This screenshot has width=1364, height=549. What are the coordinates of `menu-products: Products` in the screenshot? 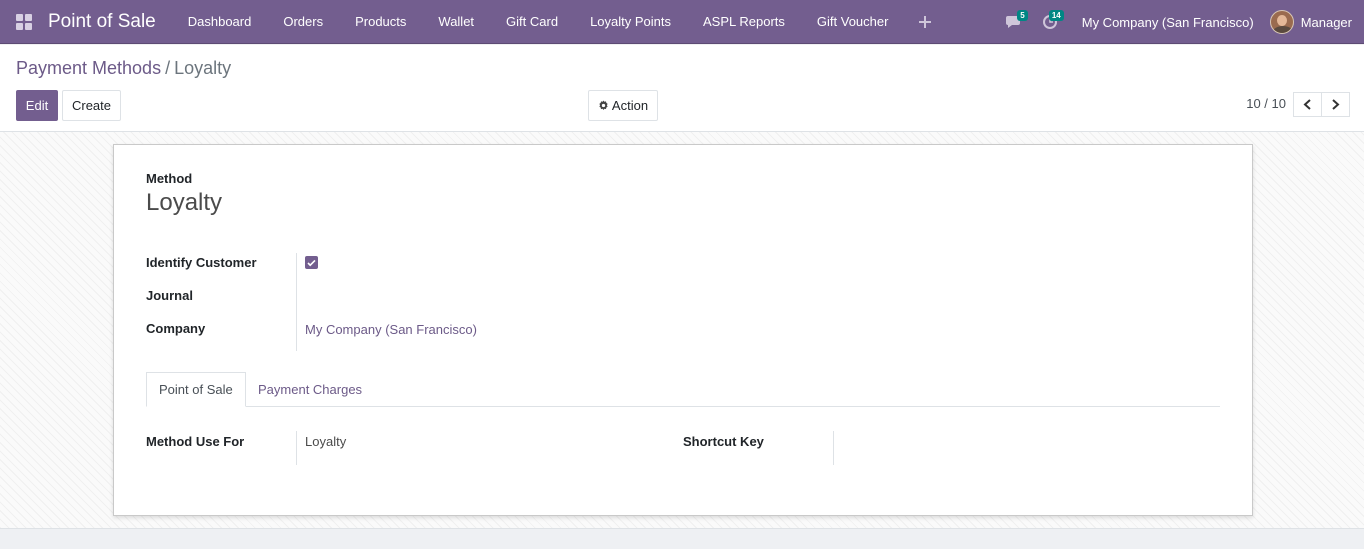 It's located at (380, 22).